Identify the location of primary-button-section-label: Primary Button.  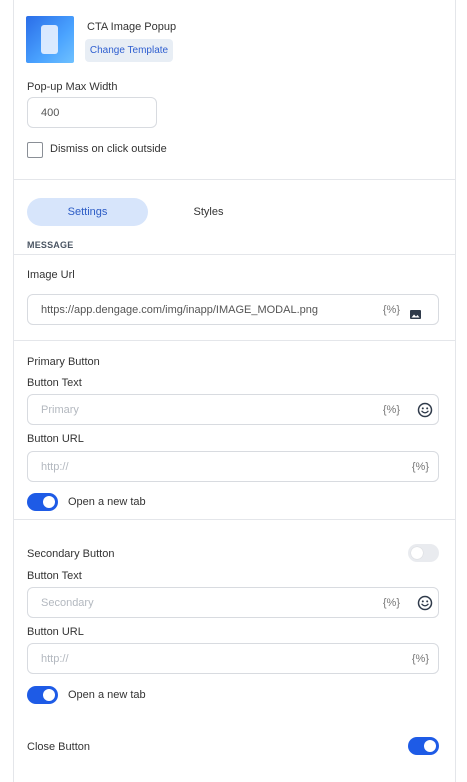
(63, 362).